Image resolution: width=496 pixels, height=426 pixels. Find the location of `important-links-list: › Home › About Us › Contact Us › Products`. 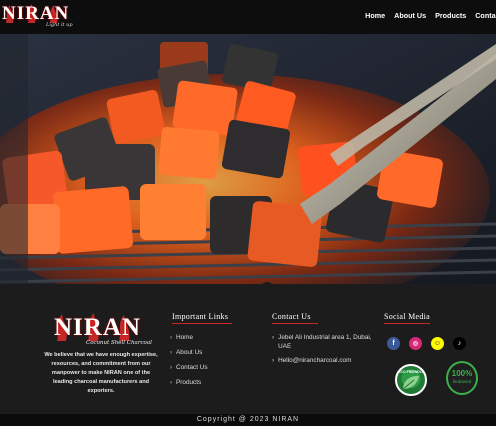

important-links-list: › Home › About Us › Contact Us › Products is located at coordinates (189, 364).